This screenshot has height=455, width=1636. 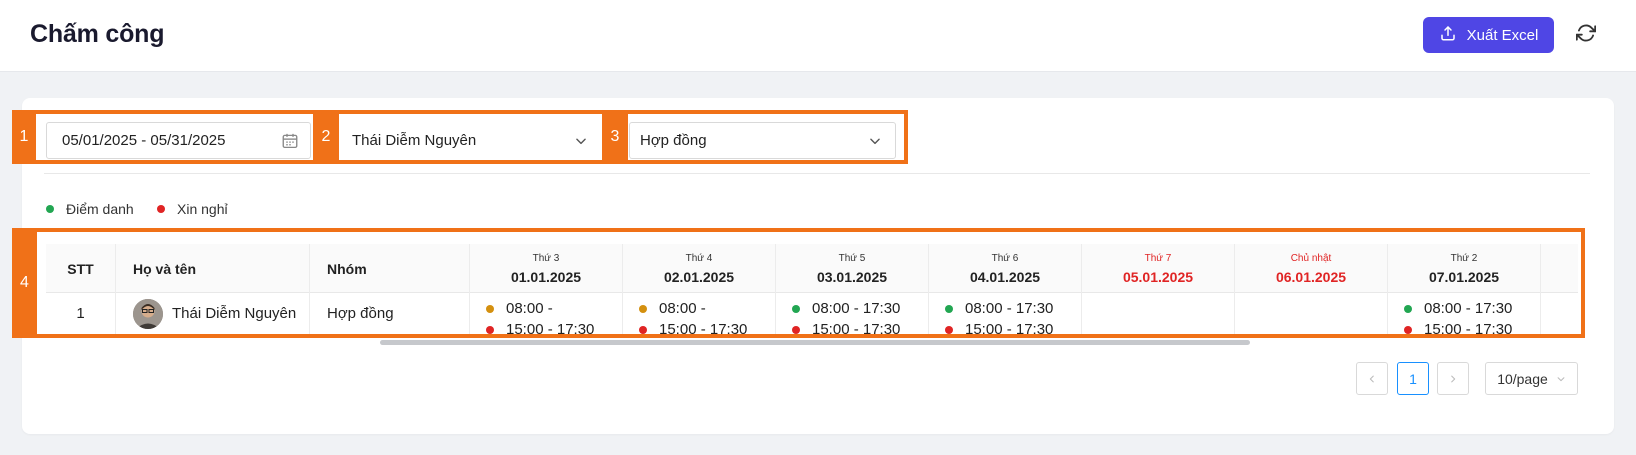 I want to click on upload-icon, so click(x=1448, y=35).